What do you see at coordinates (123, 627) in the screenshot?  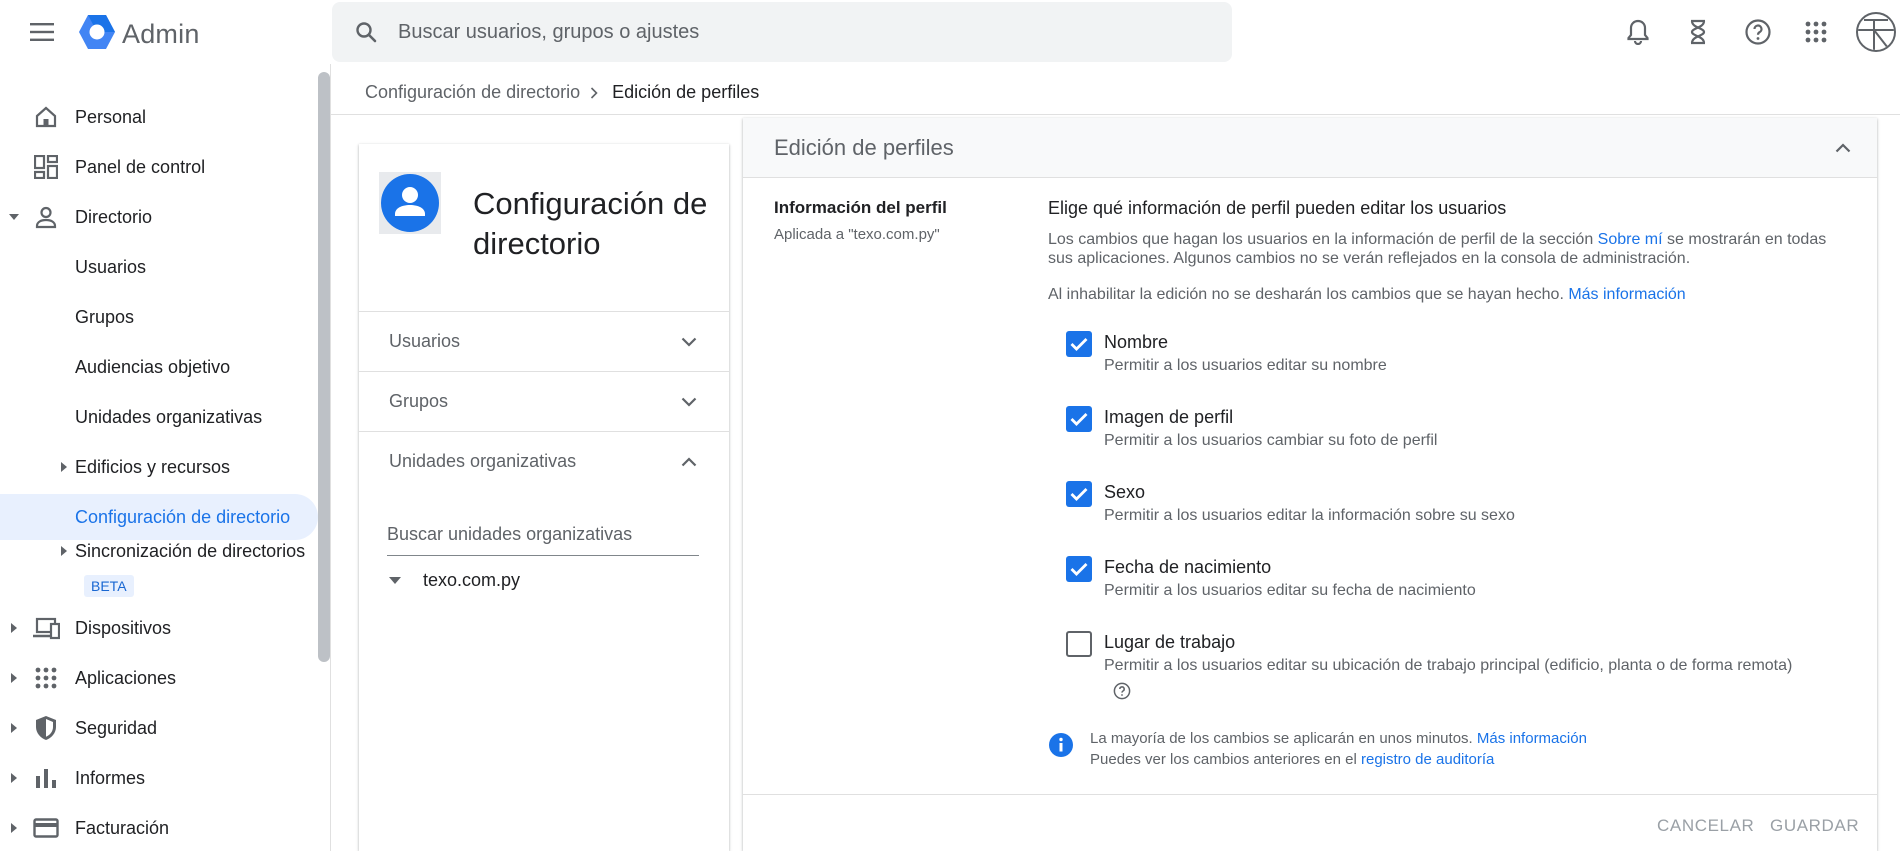 I see `sidebar-item-label: Dispositivos` at bounding box center [123, 627].